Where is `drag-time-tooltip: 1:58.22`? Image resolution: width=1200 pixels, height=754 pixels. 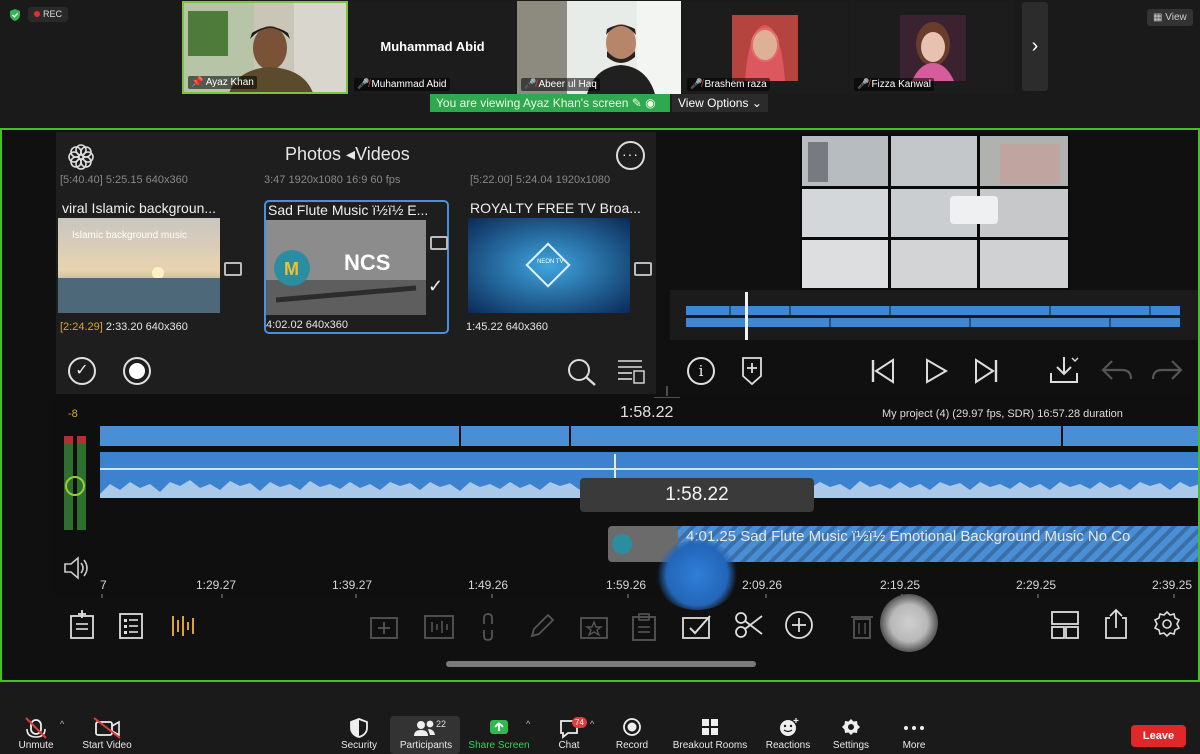
drag-time-tooltip: 1:58.22 is located at coordinates (697, 495).